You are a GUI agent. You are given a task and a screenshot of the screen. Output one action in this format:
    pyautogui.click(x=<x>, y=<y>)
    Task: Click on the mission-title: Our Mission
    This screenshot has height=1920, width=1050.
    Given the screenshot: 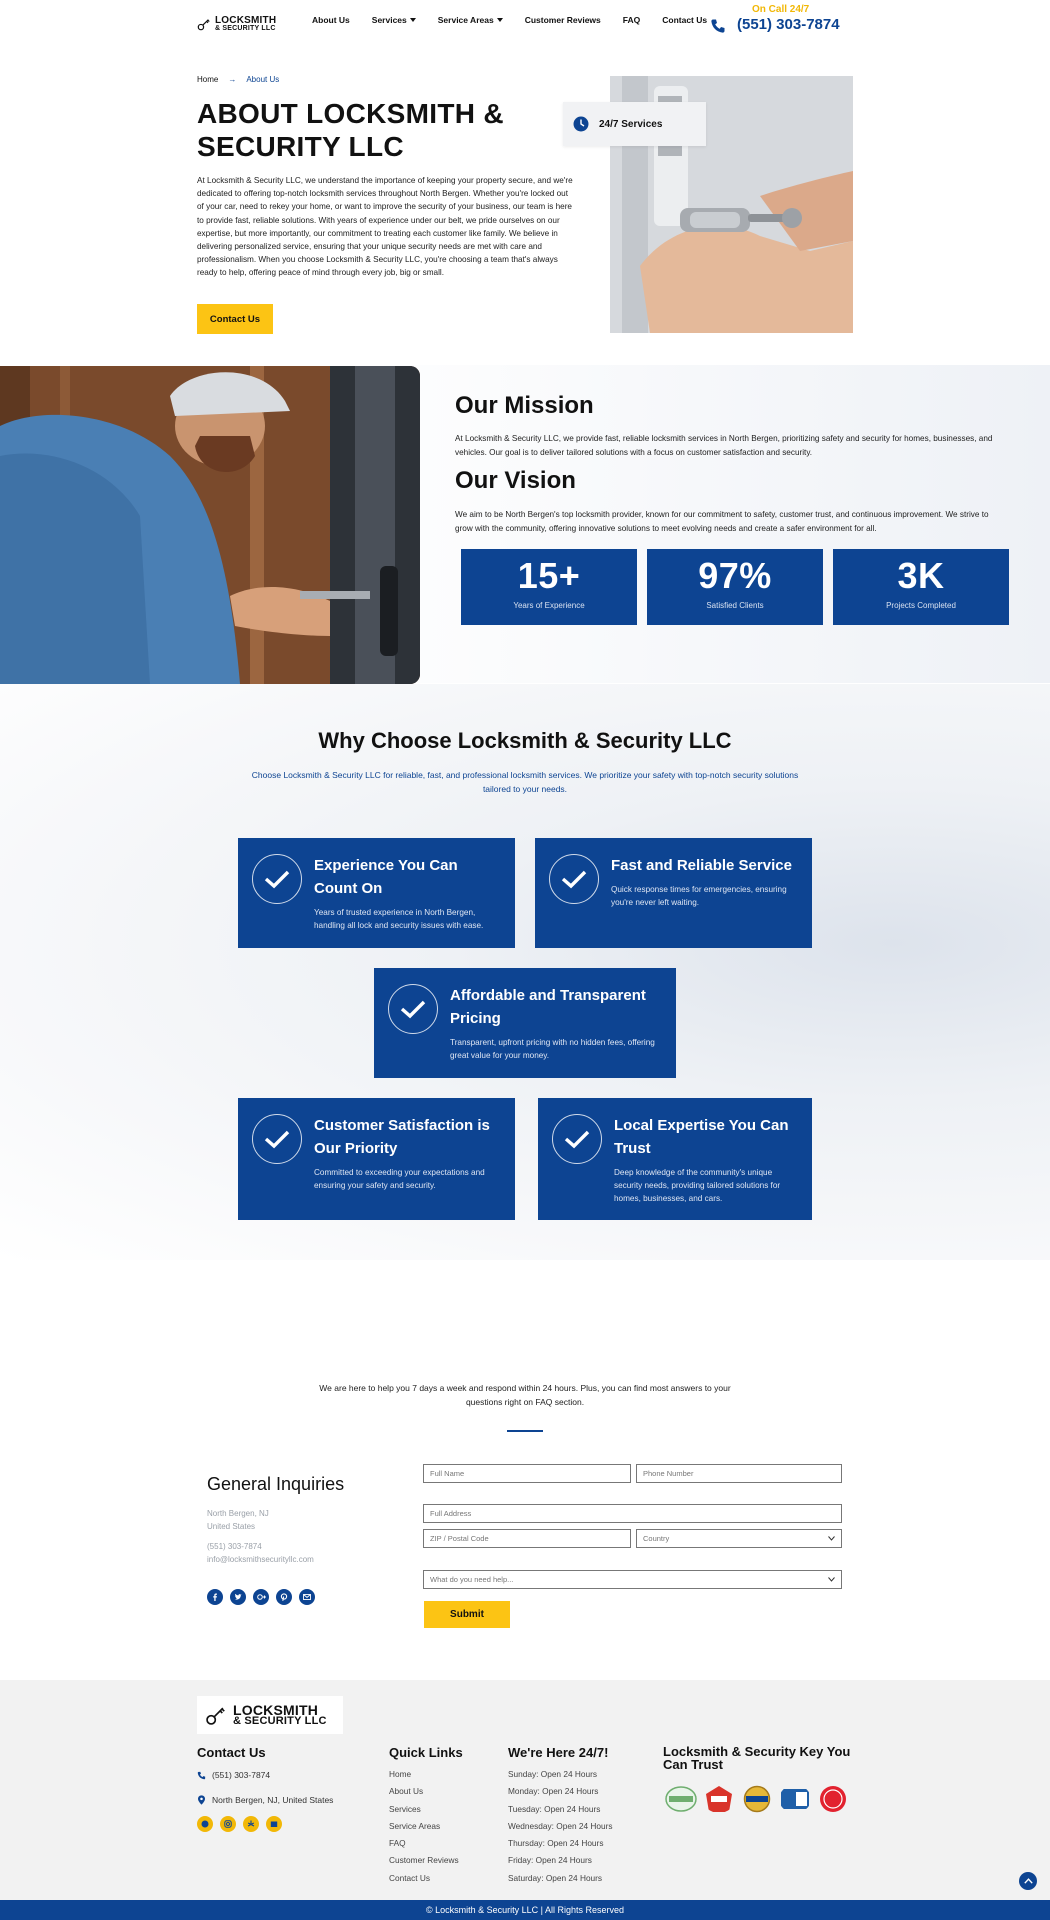 What is the action you would take?
    pyautogui.click(x=524, y=405)
    